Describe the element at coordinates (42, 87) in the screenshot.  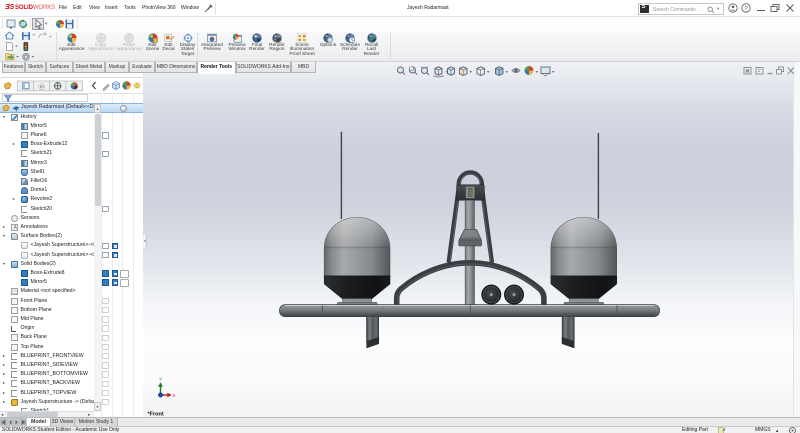
I see `svg-text: ⓜ` at that location.